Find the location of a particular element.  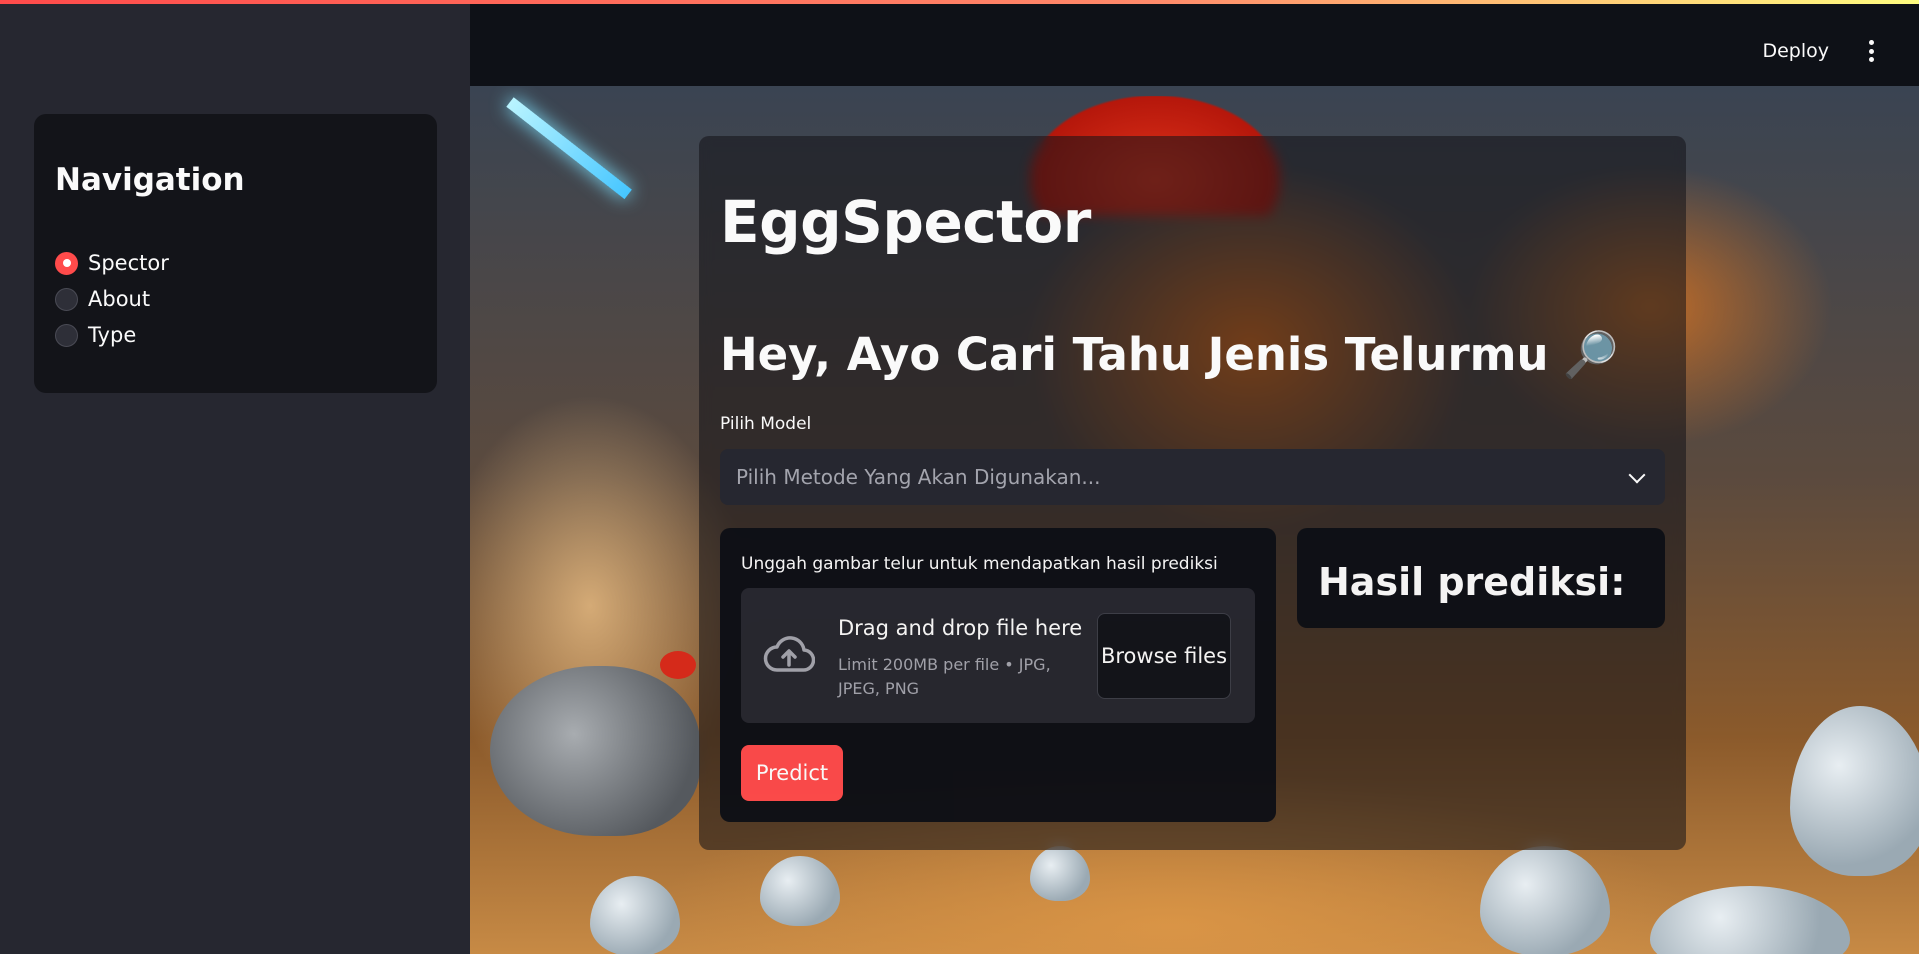

deploy-button: Deploy is located at coordinates (1795, 51).